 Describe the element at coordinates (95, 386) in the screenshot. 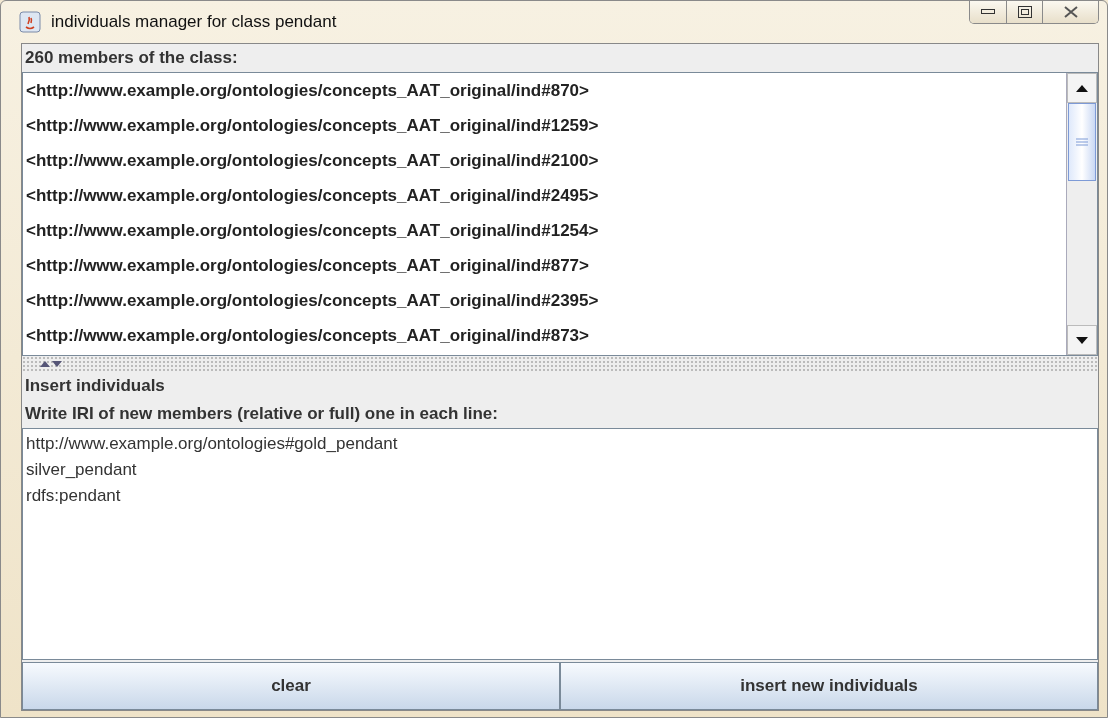

I see `insert-title: Insert individuals` at that location.